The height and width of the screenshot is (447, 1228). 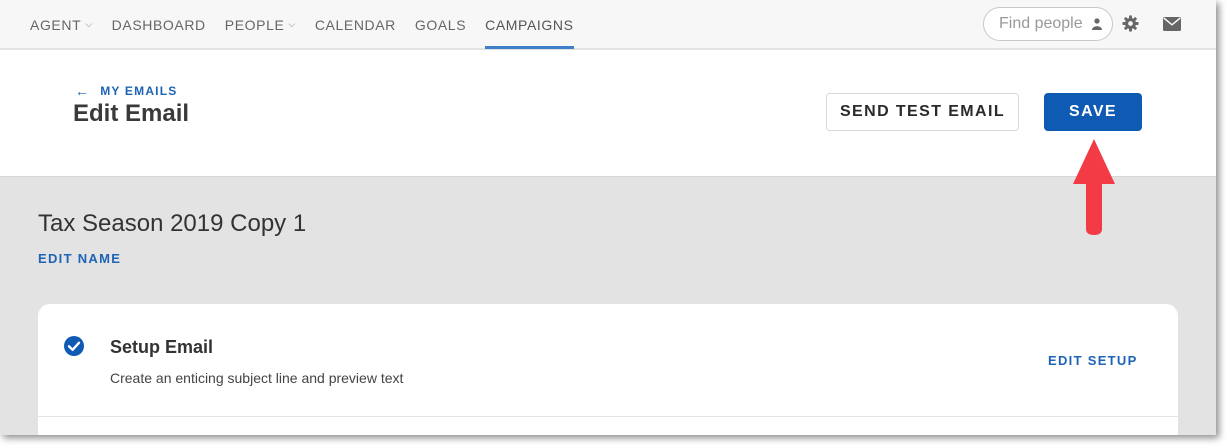 What do you see at coordinates (608, 416) in the screenshot?
I see `divider` at bounding box center [608, 416].